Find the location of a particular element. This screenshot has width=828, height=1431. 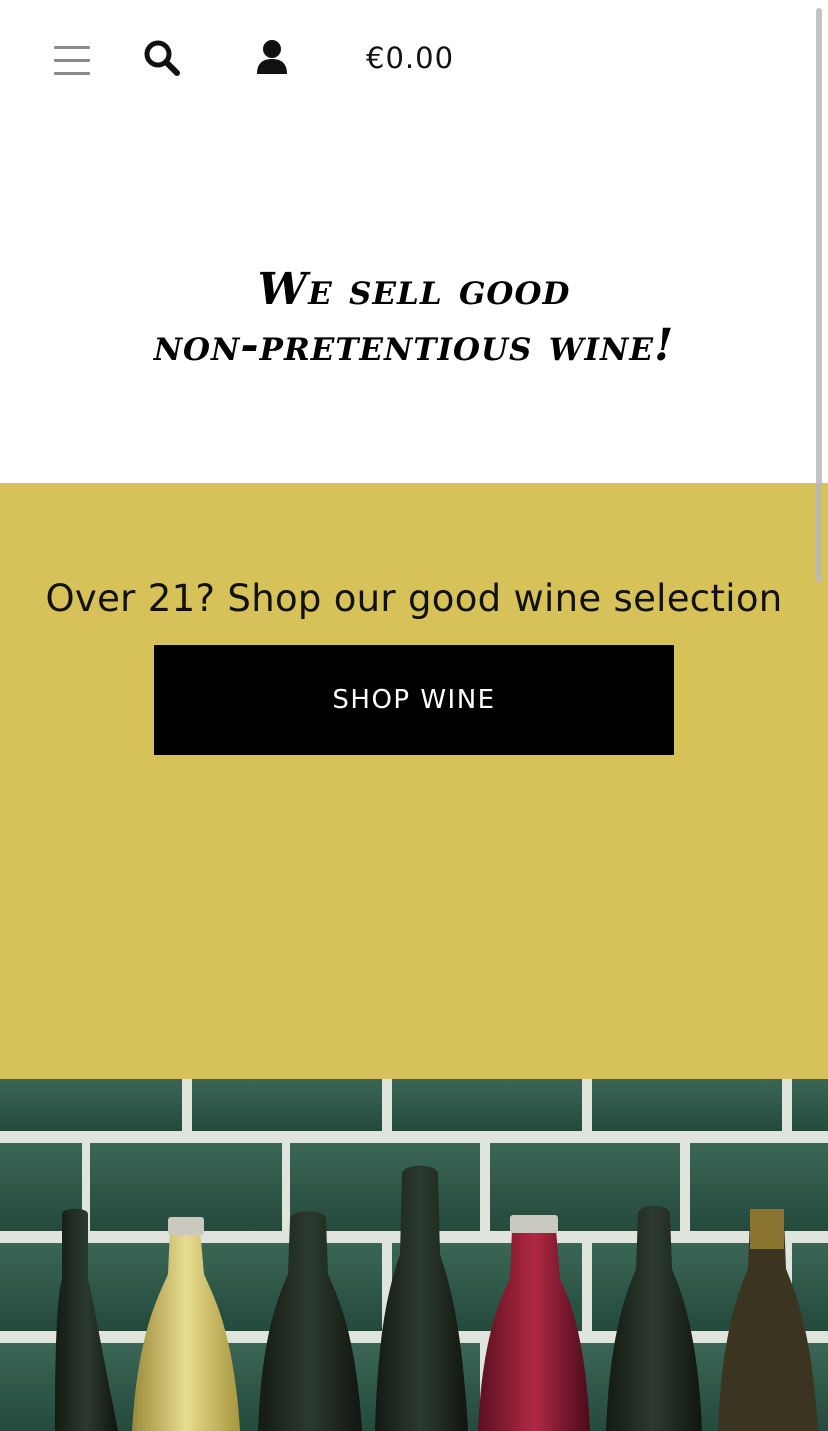

promo-text: Over 21? Shop our good wine selection is located at coordinates (414, 598).